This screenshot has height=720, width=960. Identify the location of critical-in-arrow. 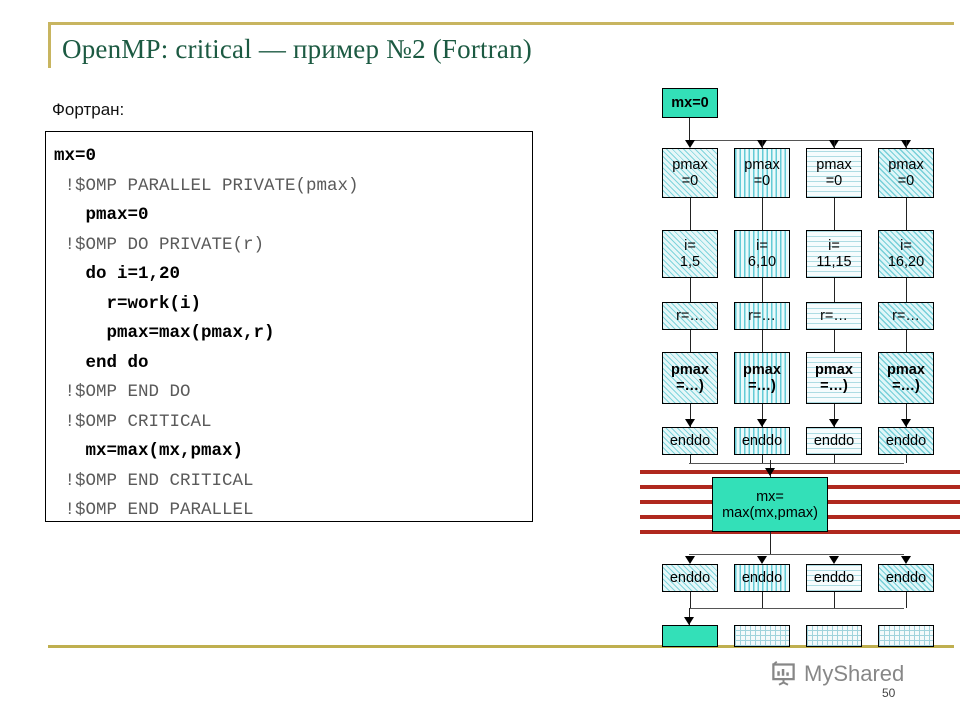
(770, 472).